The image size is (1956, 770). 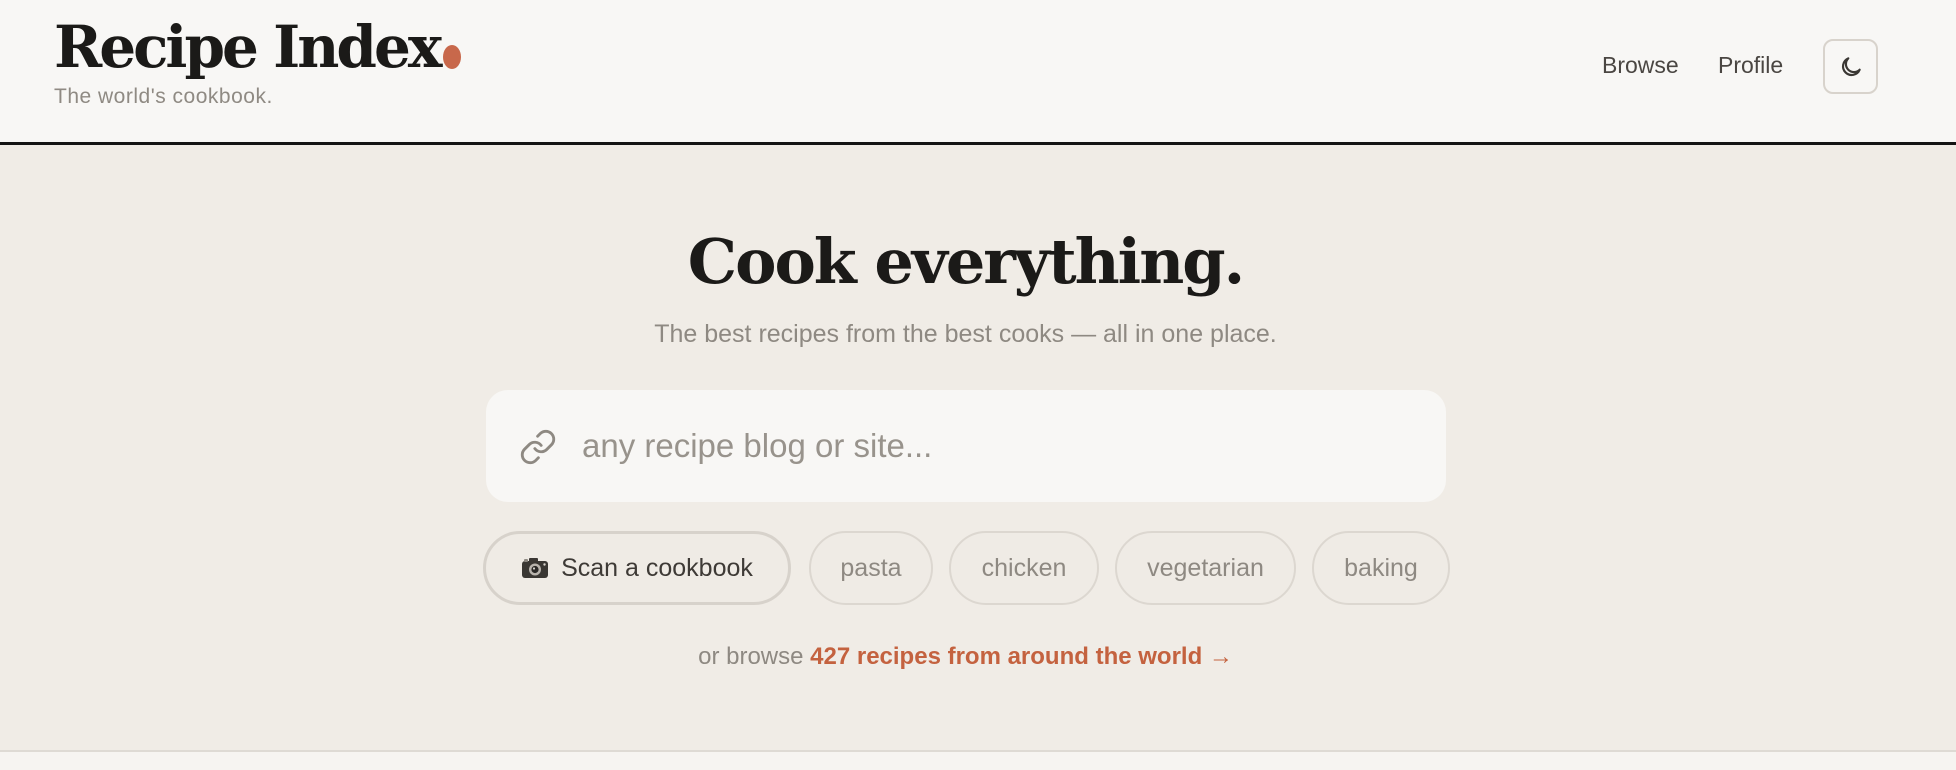 I want to click on scan-cookbook-label: Scan a cookbook, so click(x=657, y=567).